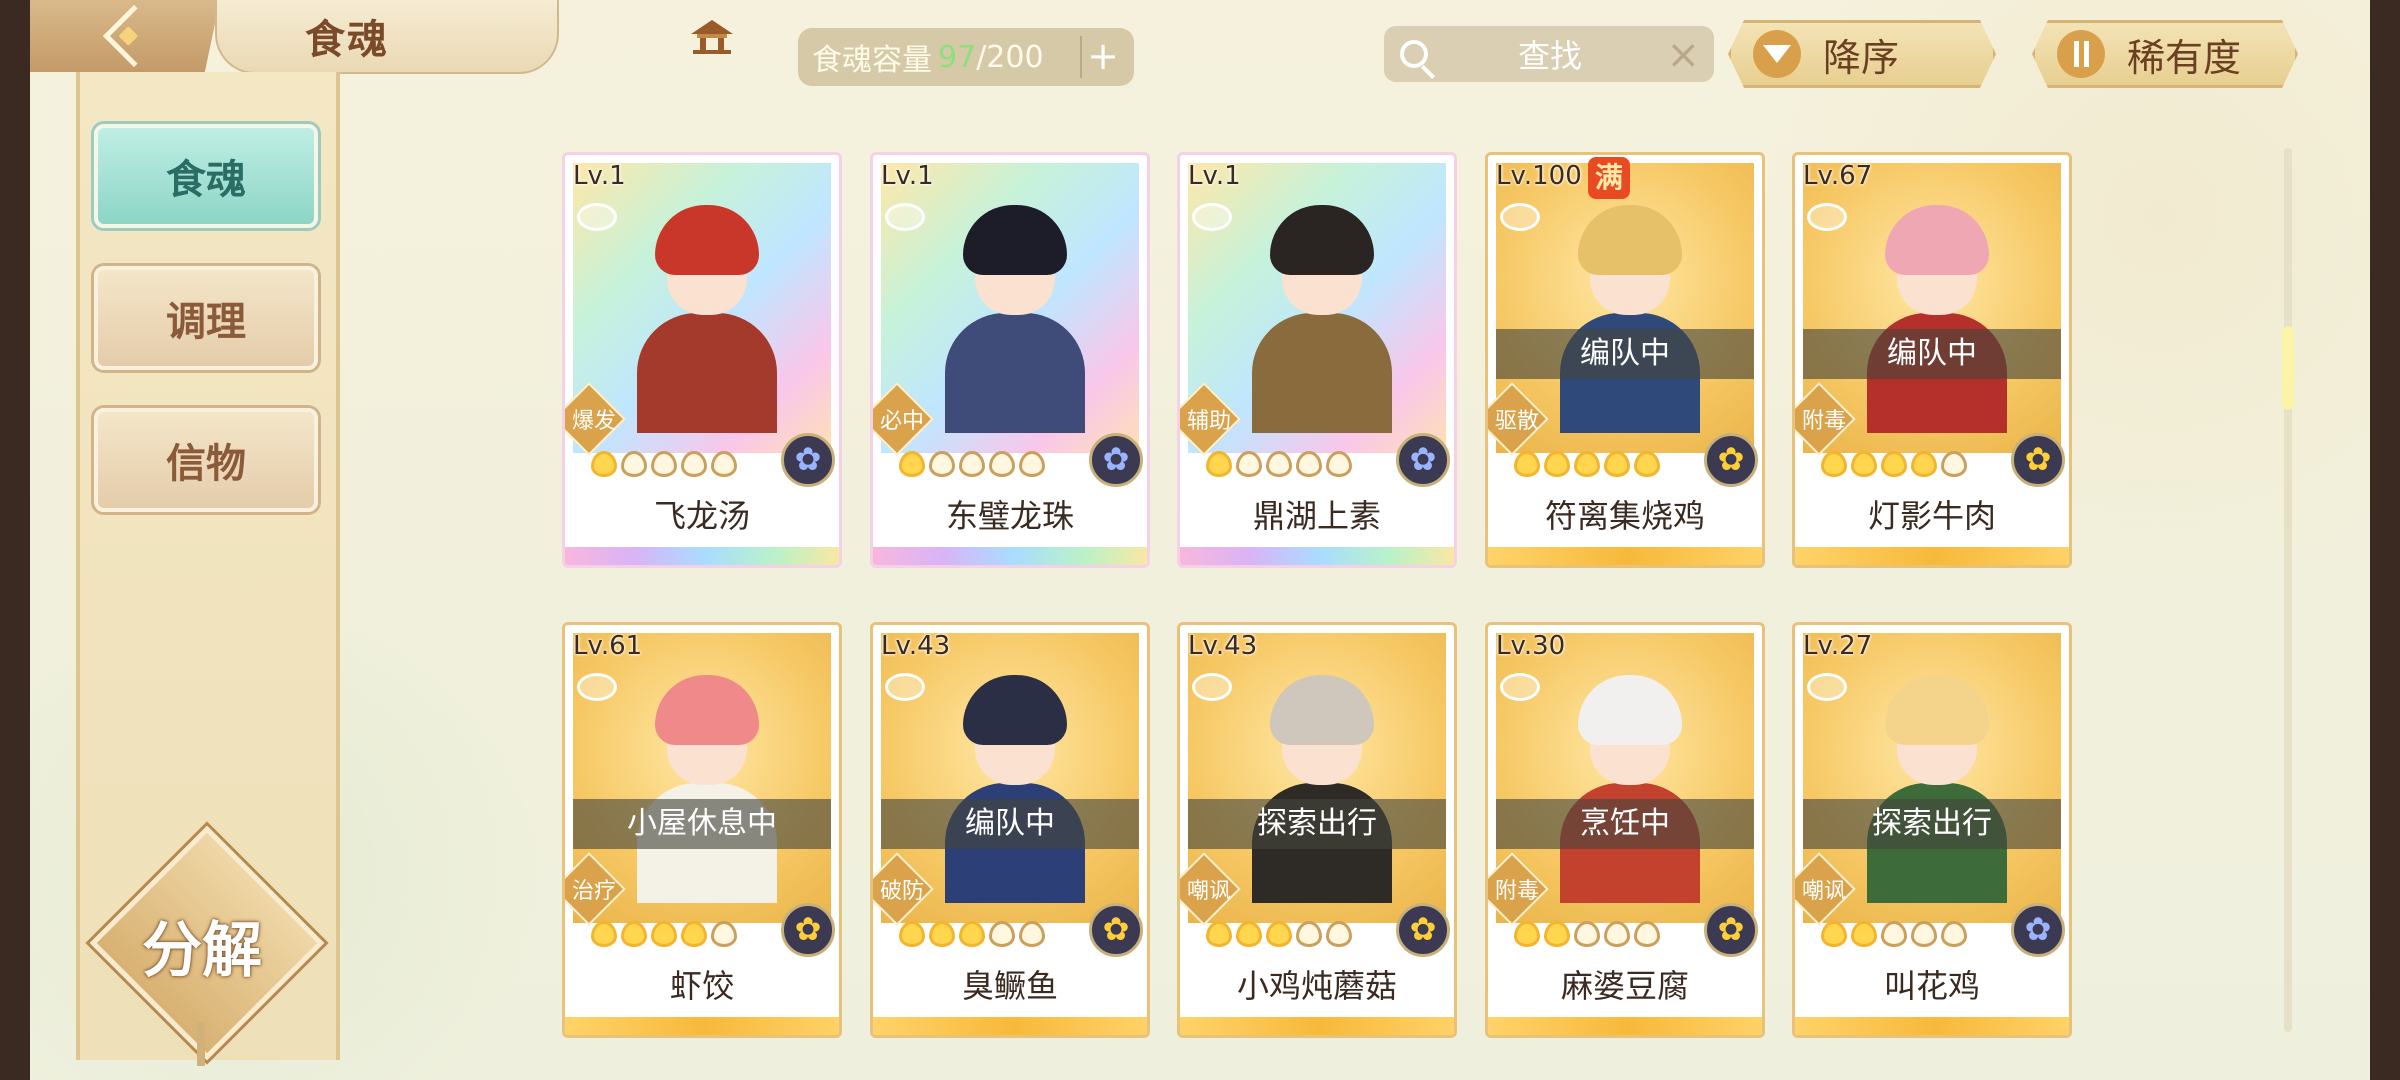 The height and width of the screenshot is (1080, 2400). Describe the element at coordinates (206, 318) in the screenshot. I see `sidebar-item-cultivate: 调理` at that location.